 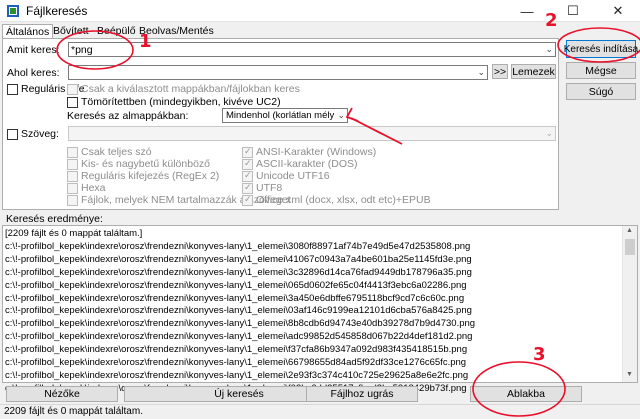 What do you see at coordinates (352, 114) in the screenshot?
I see `annotation-arrow-head` at bounding box center [352, 114].